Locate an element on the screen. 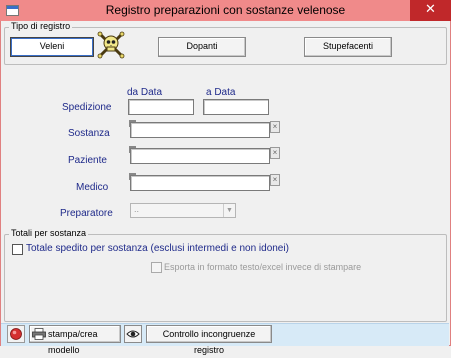 This screenshot has width=451, height=358. exit-icon is located at coordinates (16, 334).